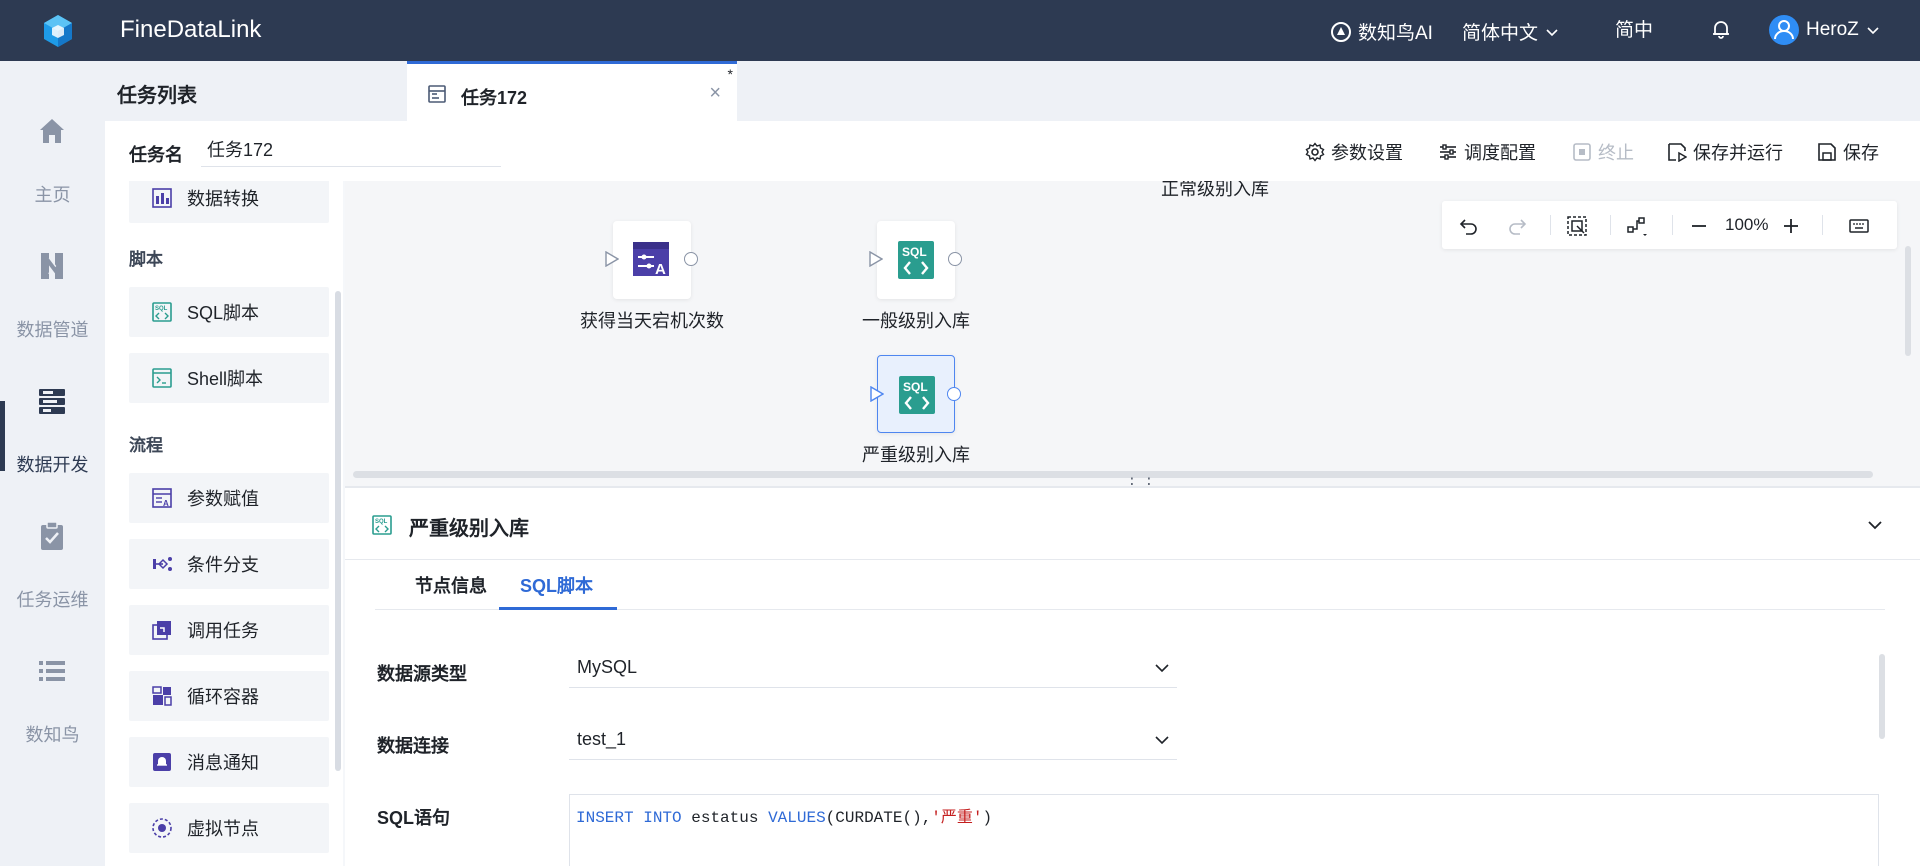  I want to click on sql-statement-label: SQL语句, so click(414, 818).